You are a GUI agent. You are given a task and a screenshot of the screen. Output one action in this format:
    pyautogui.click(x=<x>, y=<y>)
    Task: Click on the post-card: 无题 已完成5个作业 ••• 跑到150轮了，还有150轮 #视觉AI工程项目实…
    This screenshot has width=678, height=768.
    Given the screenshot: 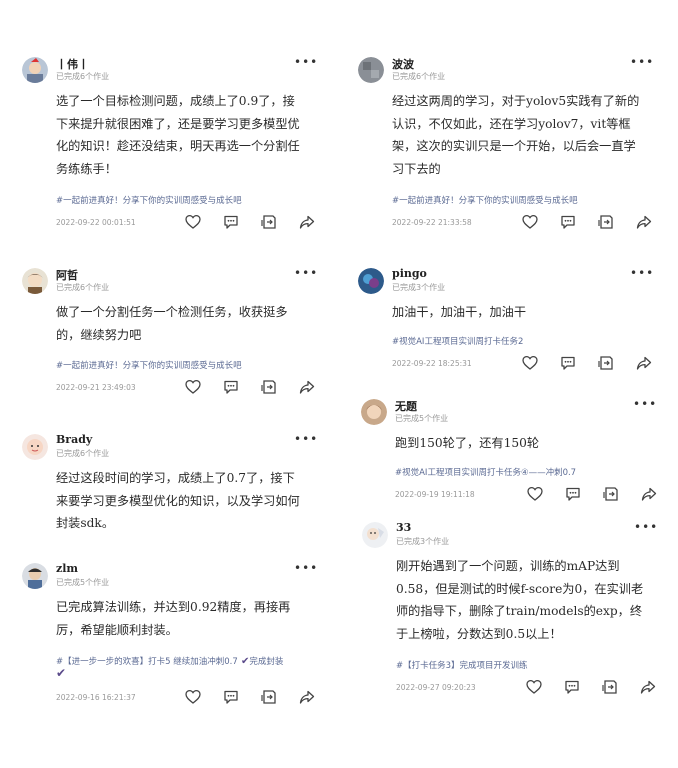 What is the action you would take?
    pyautogui.click(x=511, y=453)
    